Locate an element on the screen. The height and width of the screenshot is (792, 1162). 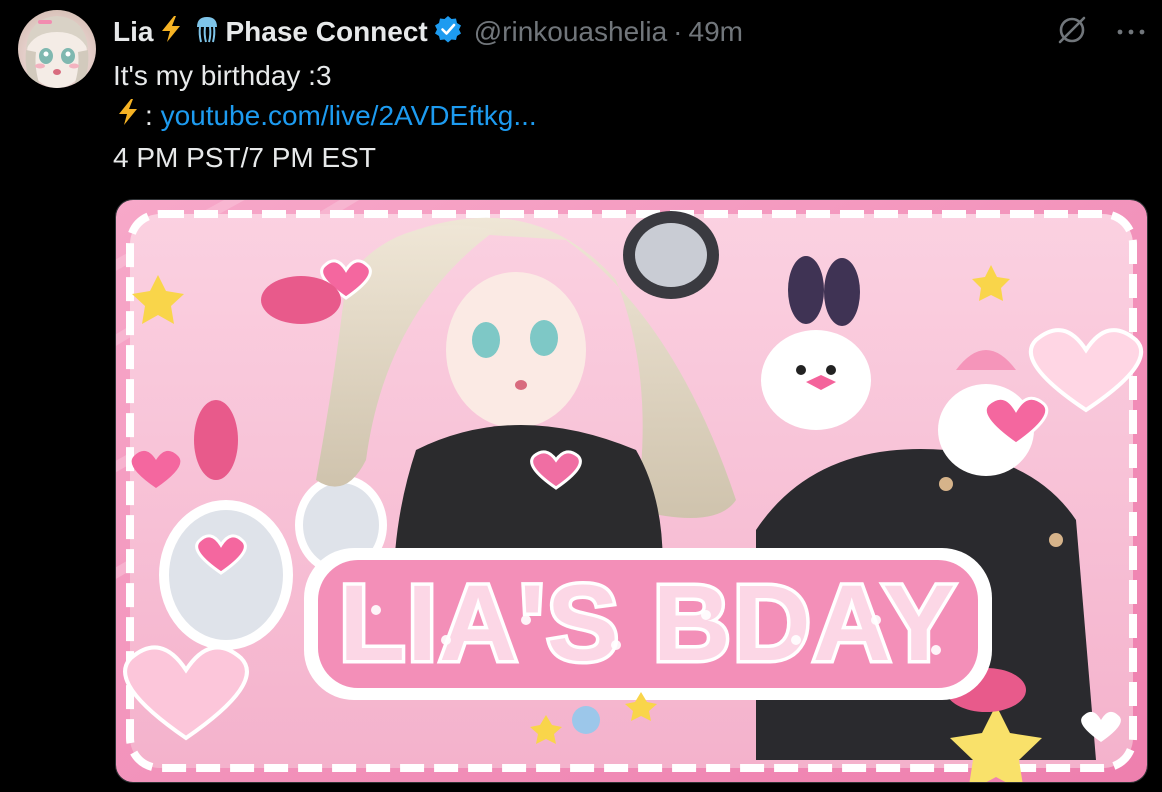
author-handle: @rinkouashelia is located at coordinates (570, 32).